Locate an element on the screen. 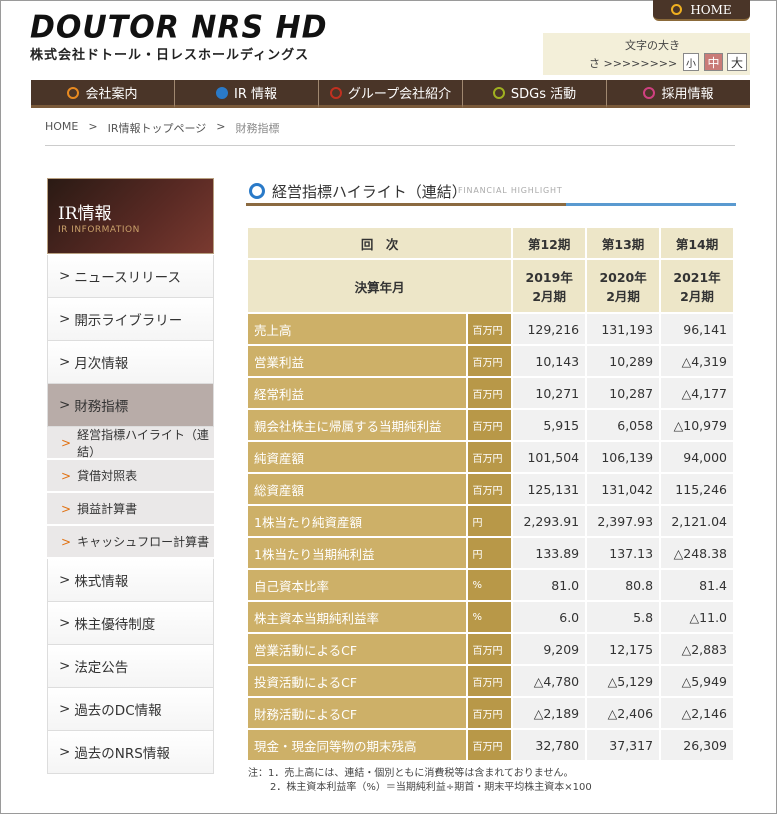 This screenshot has height=814, width=777. font-size-large-button: 大 is located at coordinates (737, 62).